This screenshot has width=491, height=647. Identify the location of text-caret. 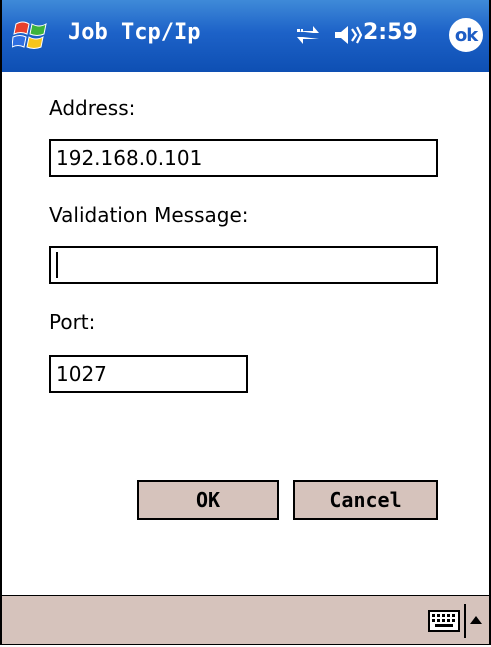
(57, 264).